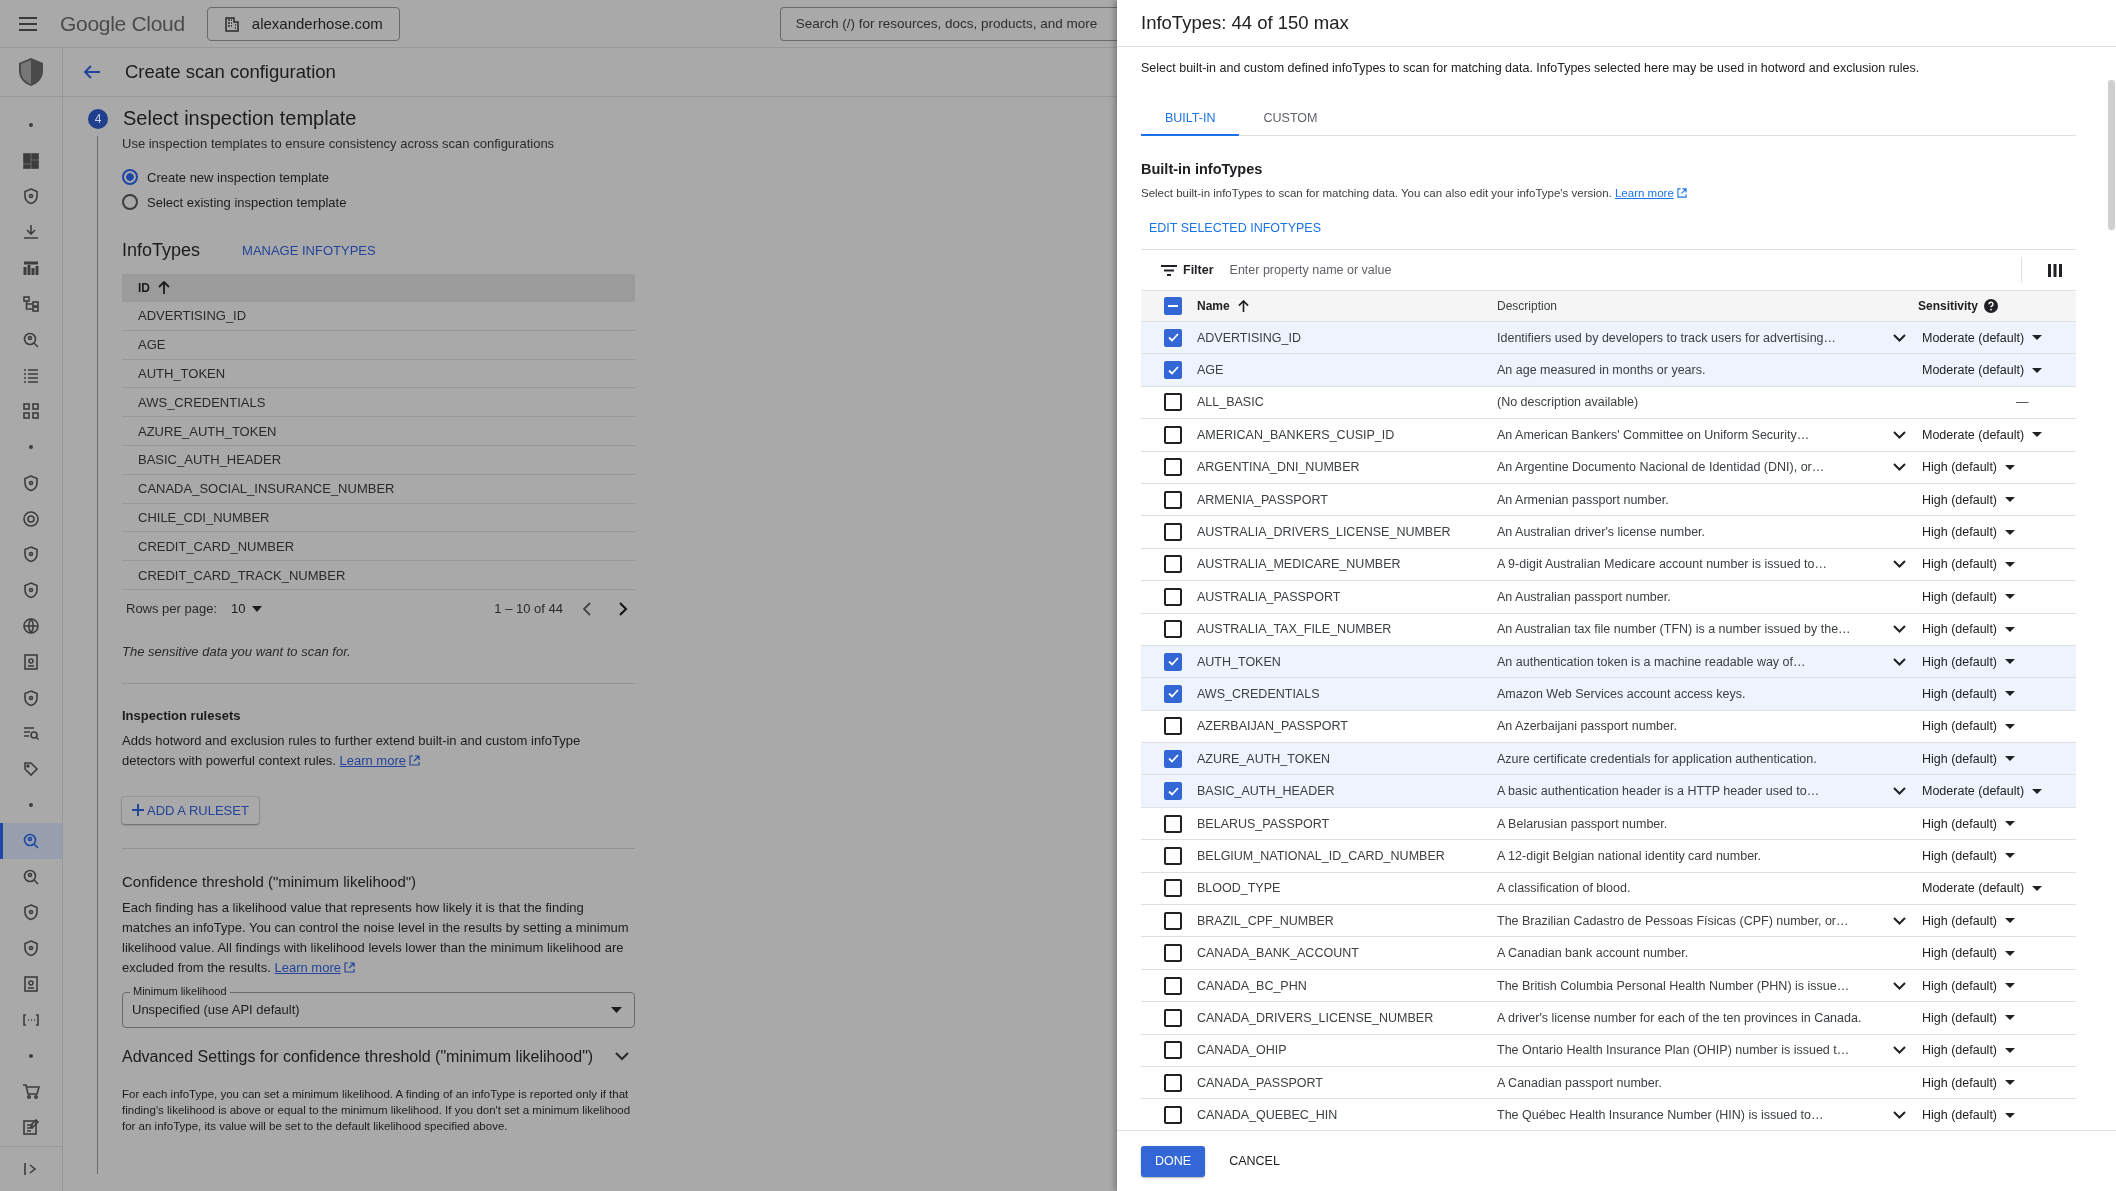 This screenshot has height=1191, width=2116. Describe the element at coordinates (1254, 1161) in the screenshot. I see `cancel-button: CANCEL` at that location.